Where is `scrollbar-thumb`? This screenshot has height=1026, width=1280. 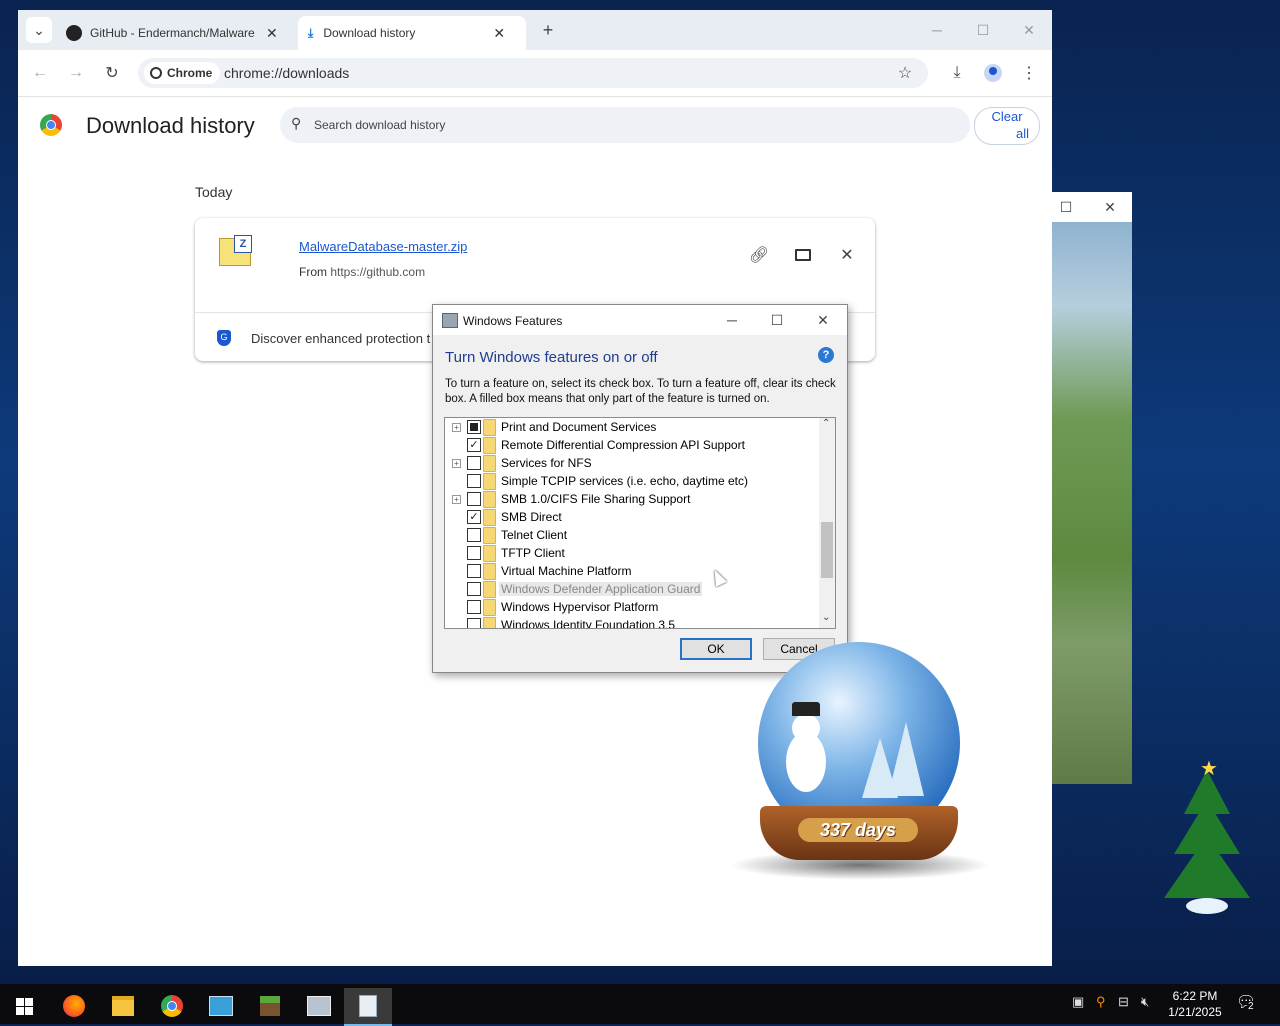 scrollbar-thumb is located at coordinates (827, 550).